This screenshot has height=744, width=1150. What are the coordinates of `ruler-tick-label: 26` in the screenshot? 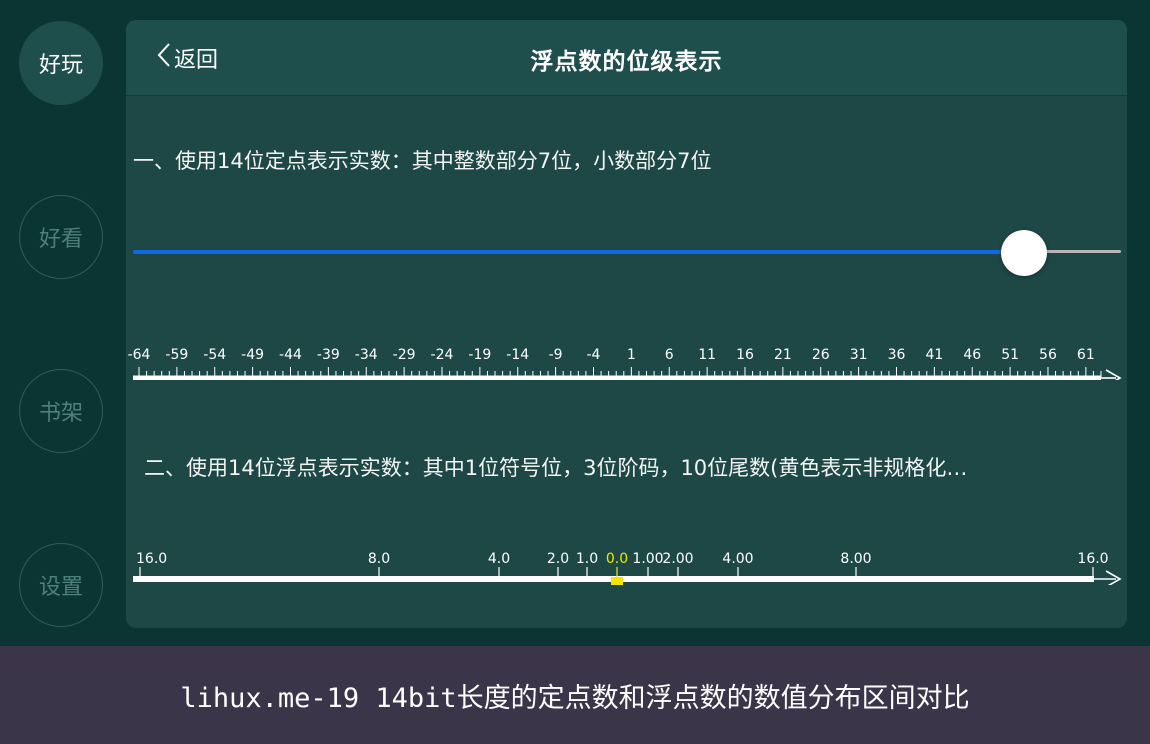 It's located at (821, 355).